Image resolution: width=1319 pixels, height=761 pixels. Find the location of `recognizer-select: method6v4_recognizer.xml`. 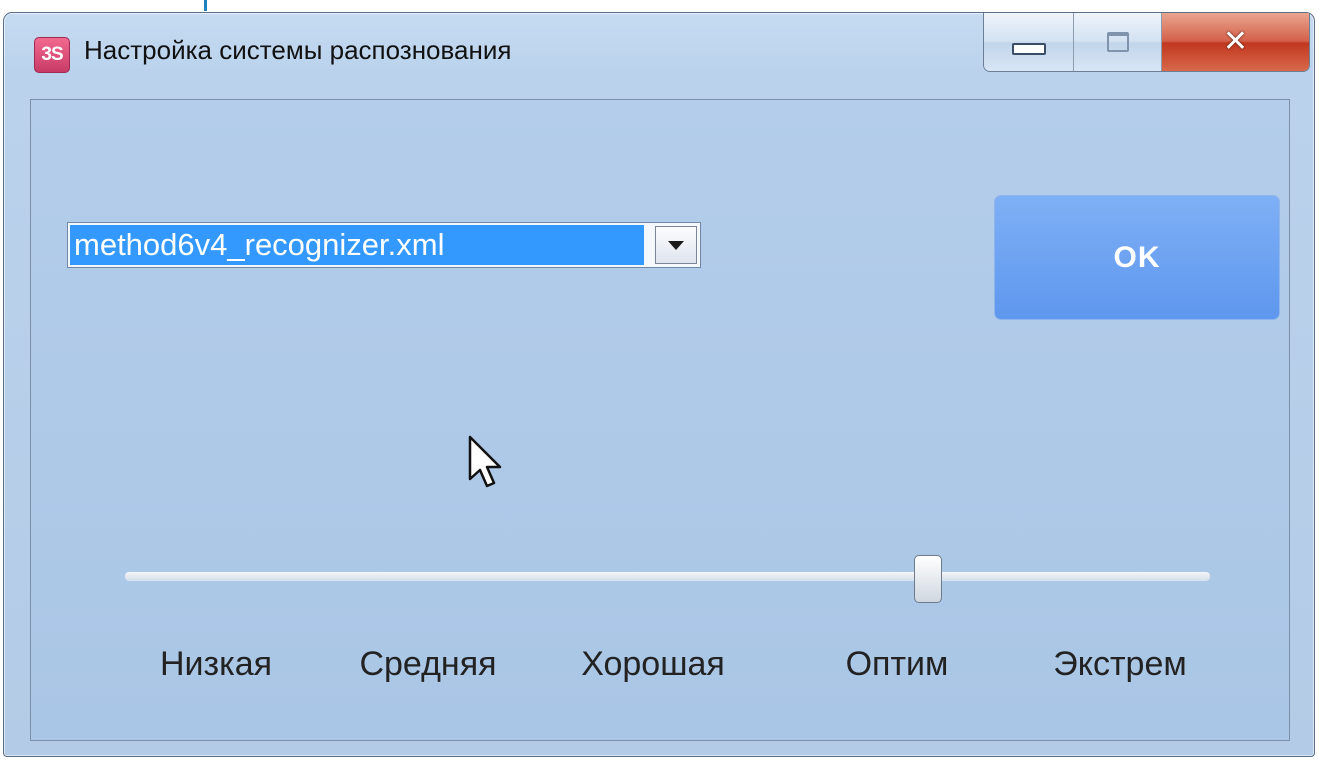

recognizer-select: method6v4_recognizer.xml is located at coordinates (384, 245).